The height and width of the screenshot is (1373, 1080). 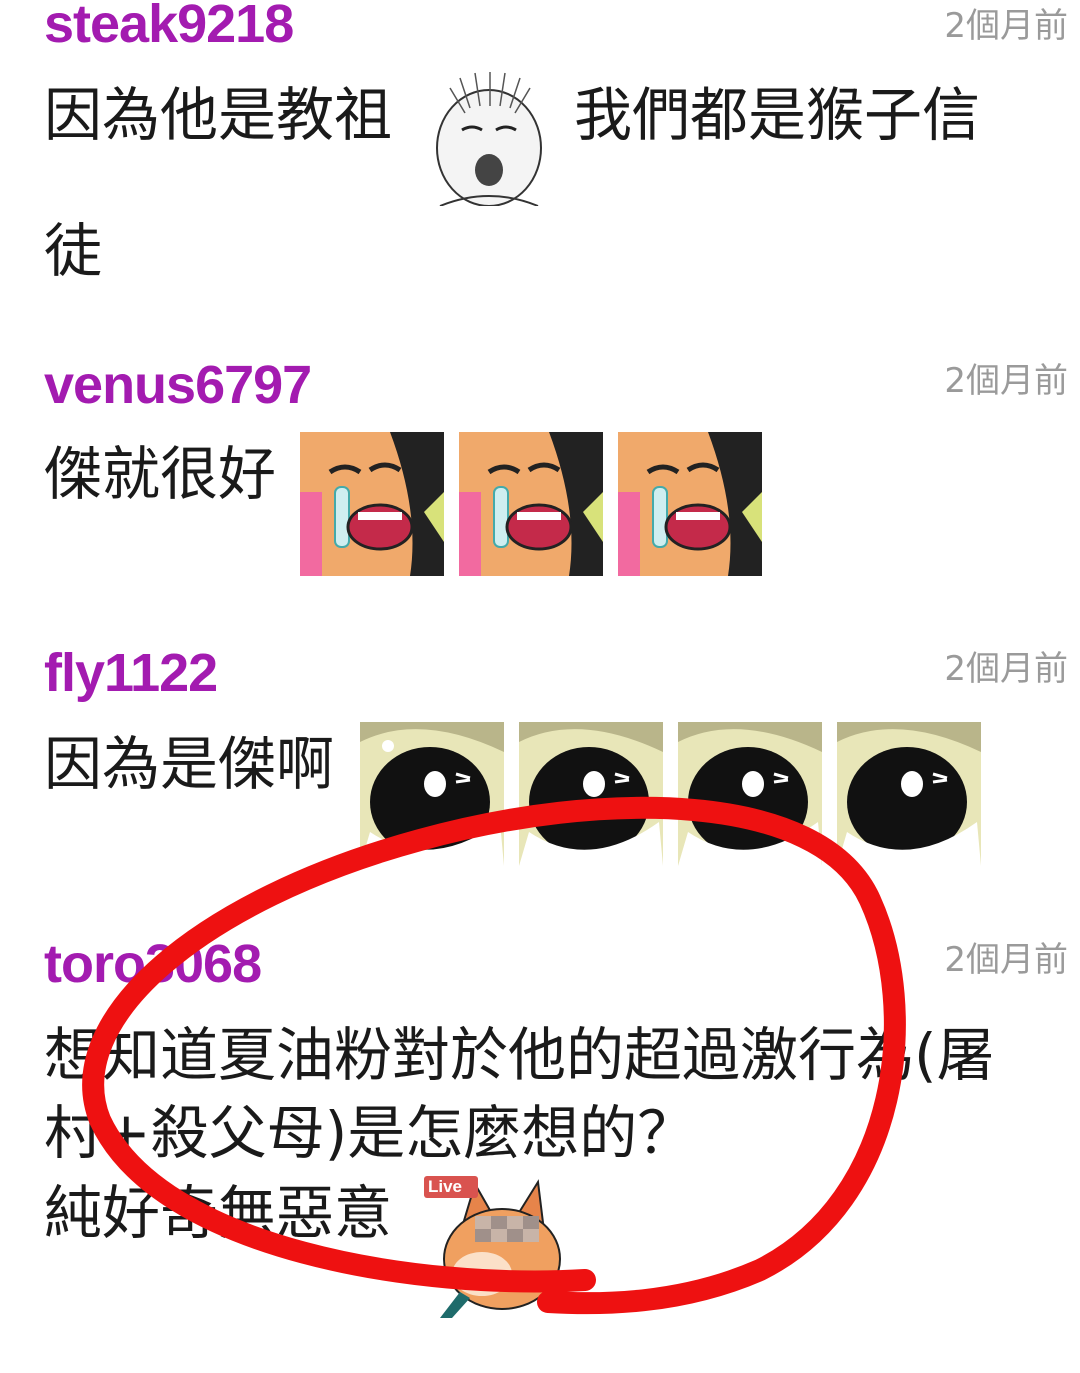 What do you see at coordinates (160, 474) in the screenshot?
I see `comment-text: 傑就很好` at bounding box center [160, 474].